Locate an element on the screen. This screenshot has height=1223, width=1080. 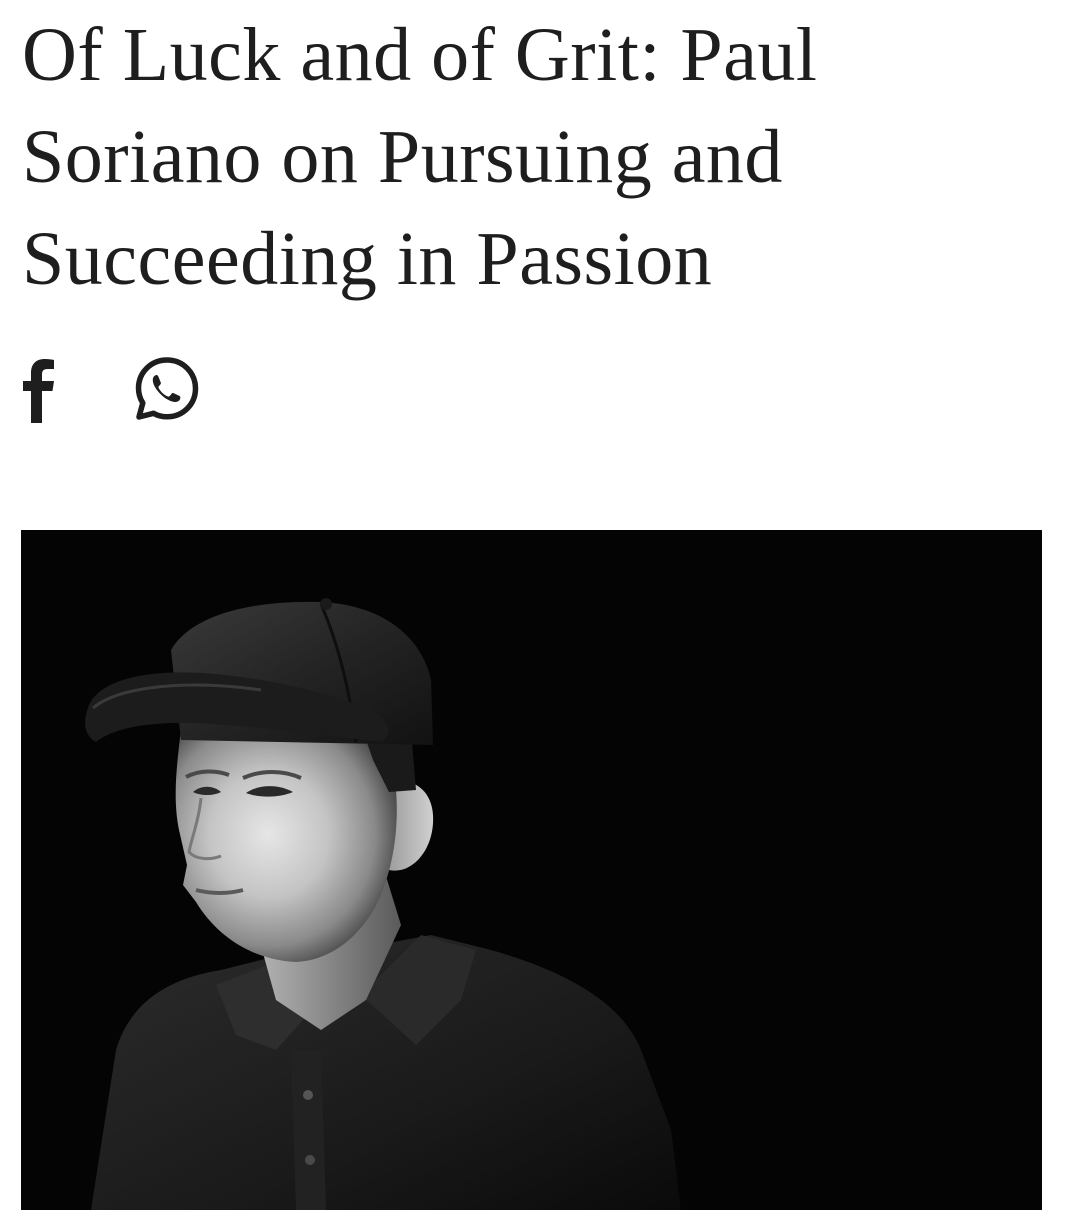
facebook-share-button is located at coordinates (40, 391).